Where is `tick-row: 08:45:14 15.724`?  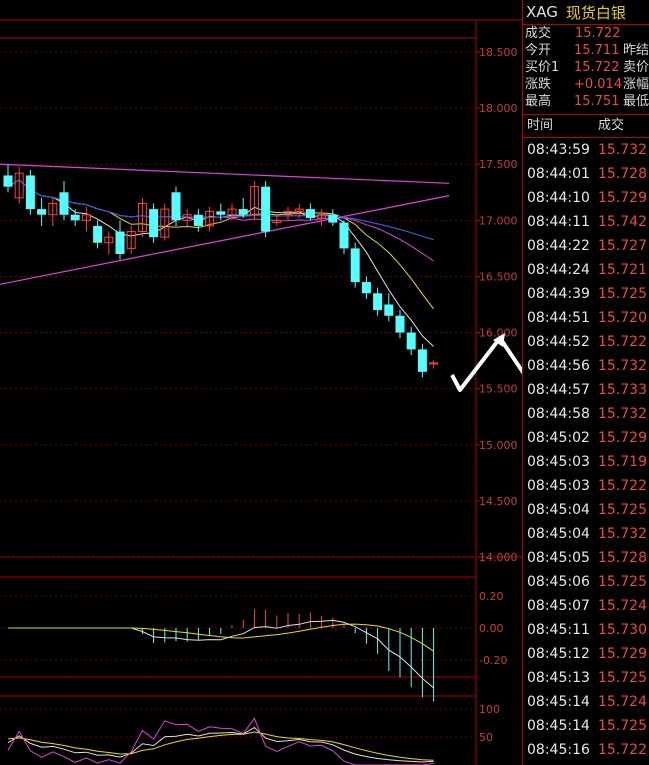 tick-row: 08:45:14 15.724 is located at coordinates (586, 702).